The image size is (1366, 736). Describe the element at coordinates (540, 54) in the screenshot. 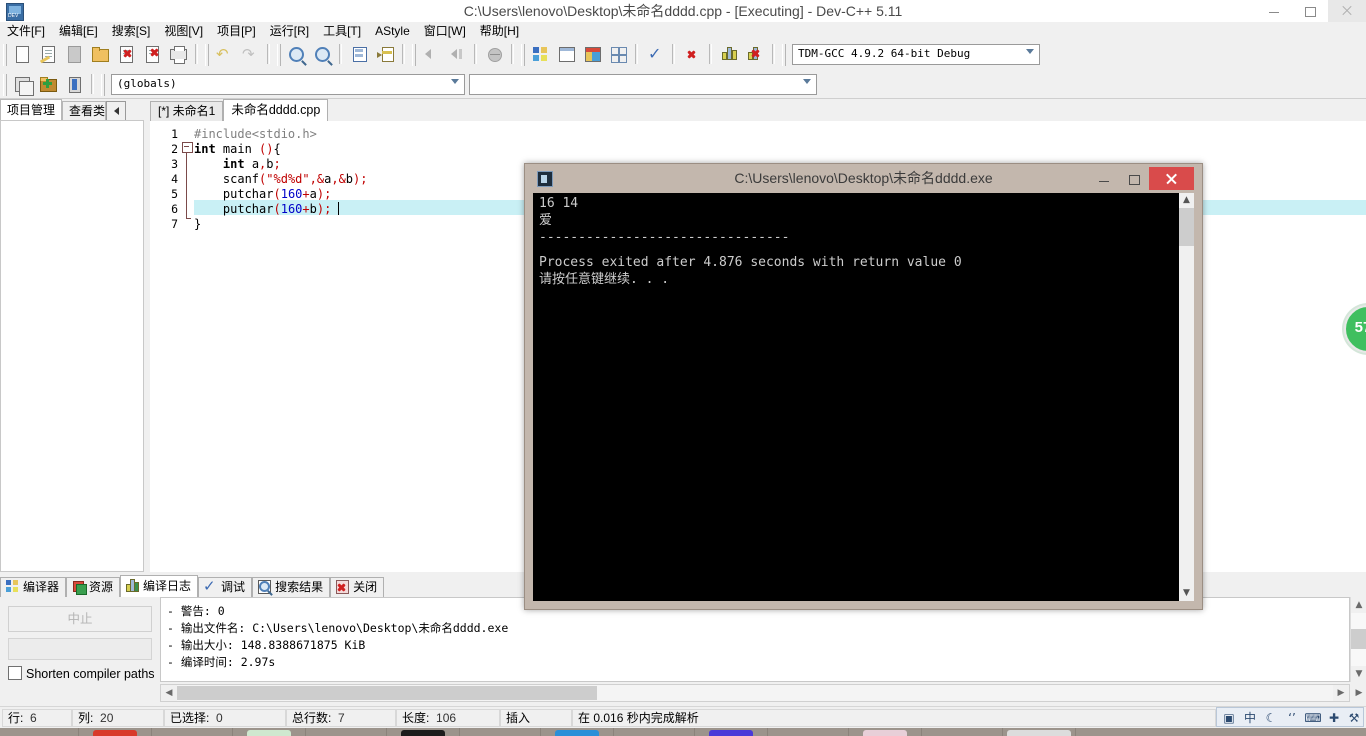

I see `compile-icon` at that location.